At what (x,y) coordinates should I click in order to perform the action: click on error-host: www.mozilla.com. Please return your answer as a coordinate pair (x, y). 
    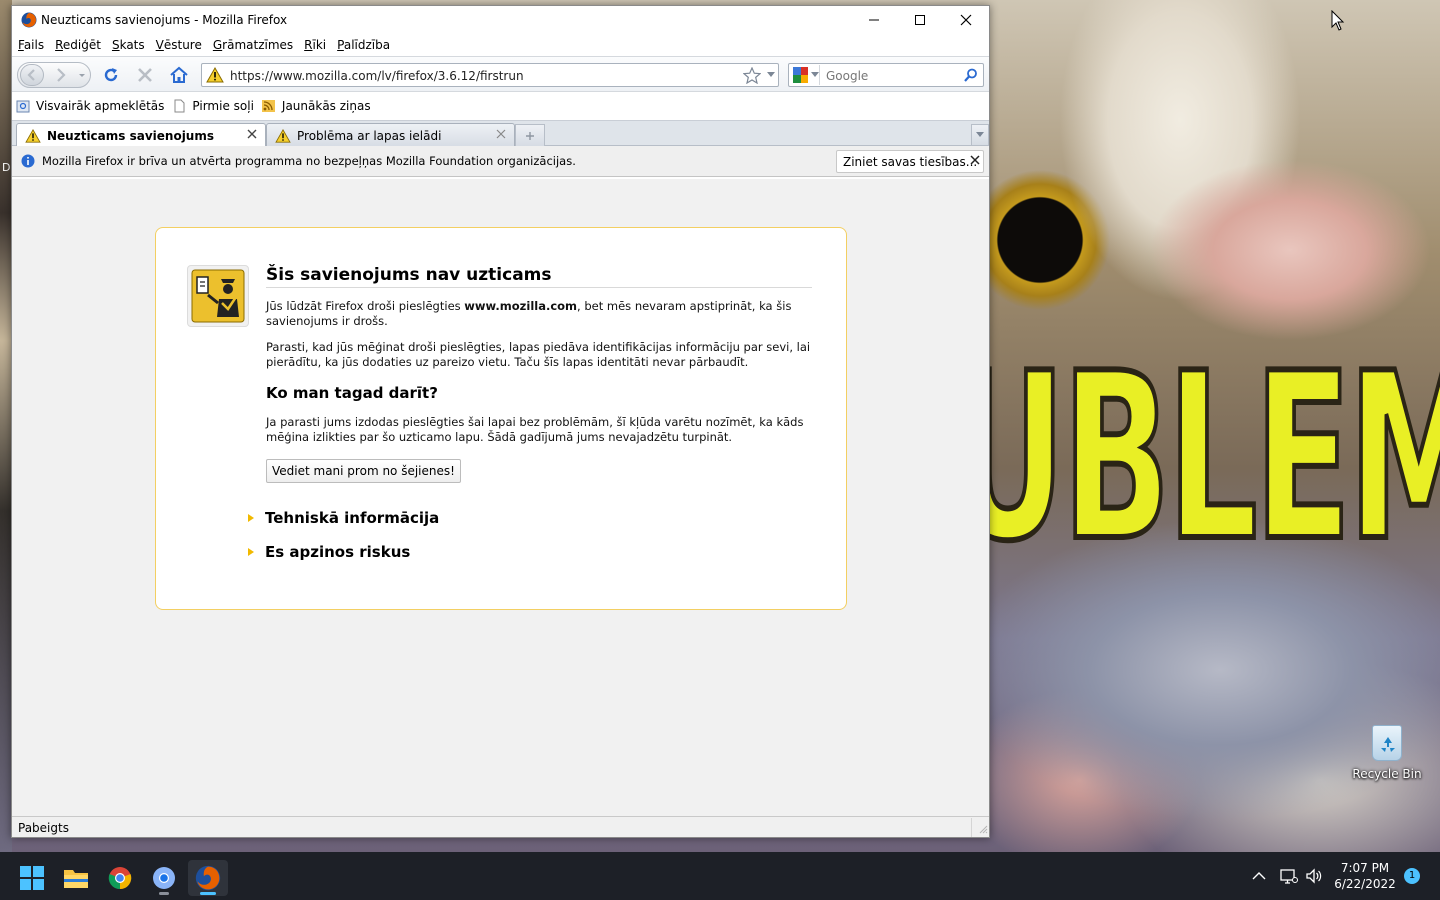
    Looking at the image, I should click on (521, 306).